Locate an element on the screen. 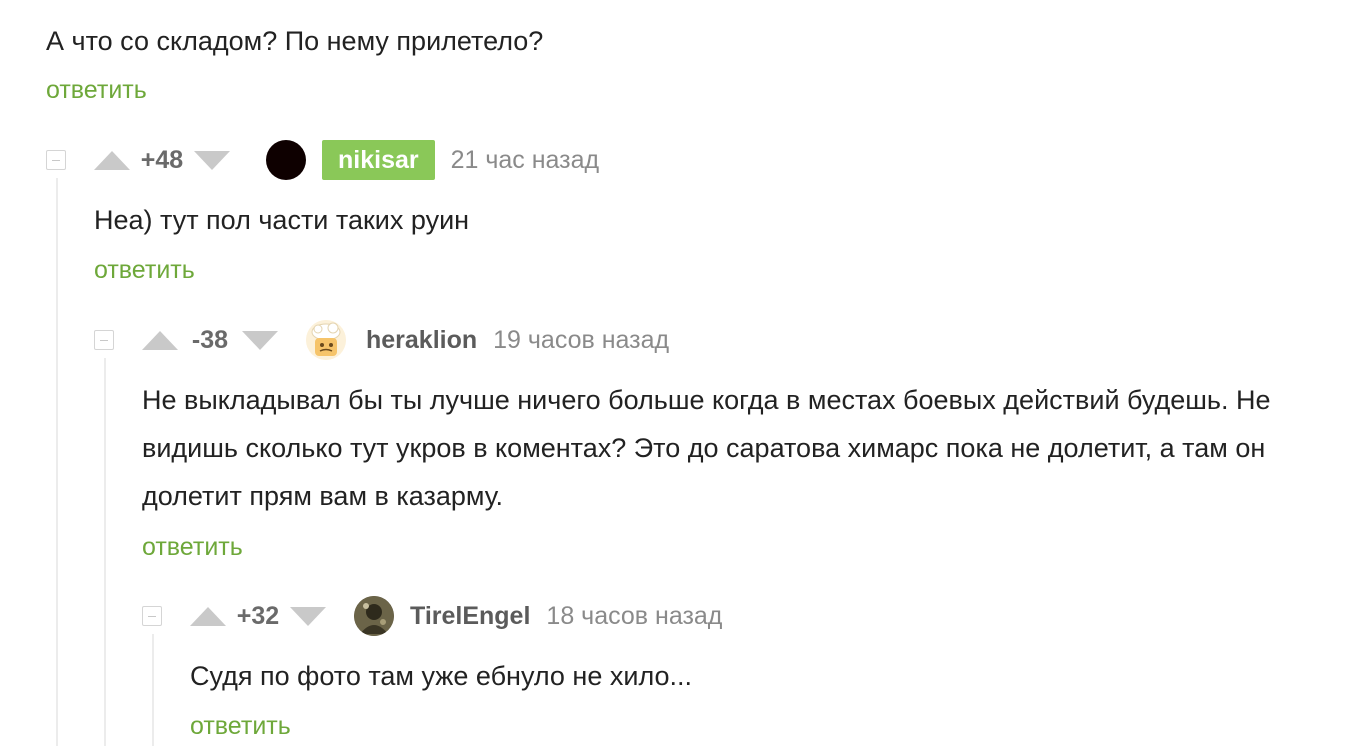 The image size is (1370, 746). comment-header: +48 nikisar 21 час назад is located at coordinates (322, 160).